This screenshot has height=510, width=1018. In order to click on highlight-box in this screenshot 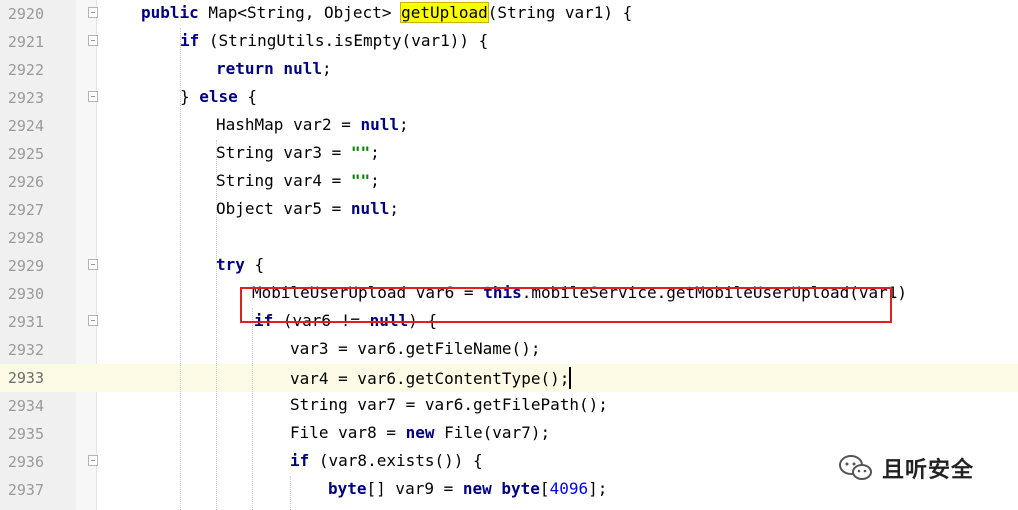, I will do `click(566, 305)`.